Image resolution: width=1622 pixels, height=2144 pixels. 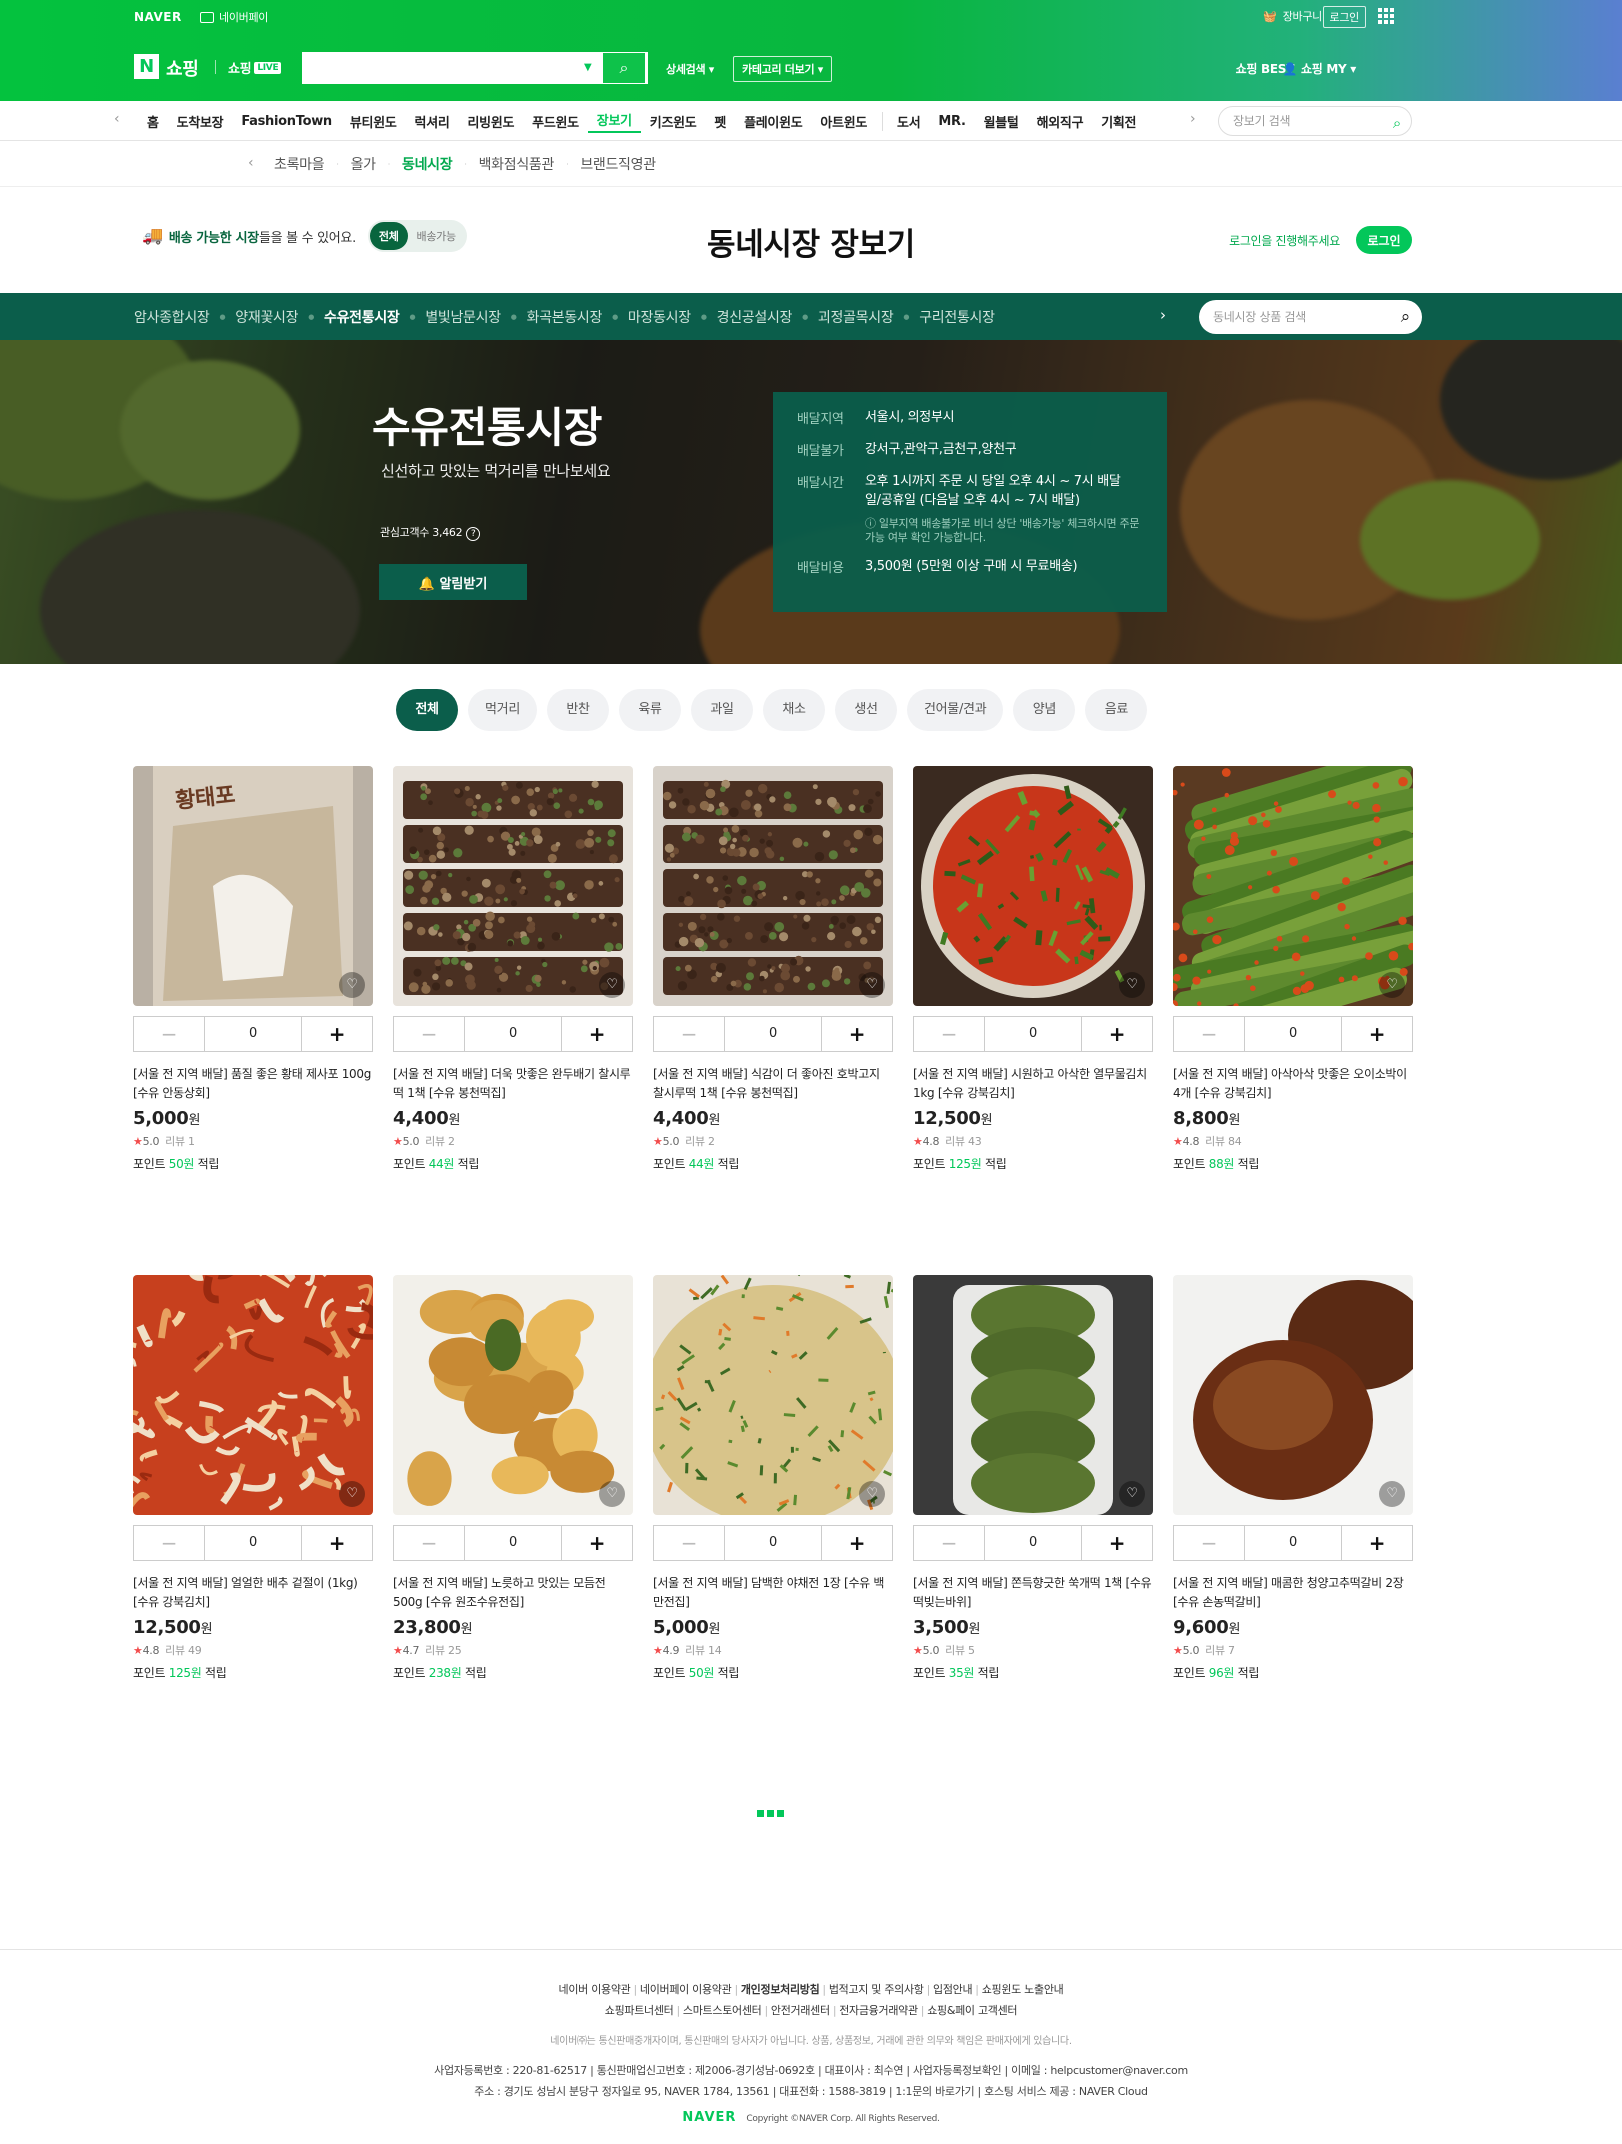 What do you see at coordinates (1033, 1593) in the screenshot?
I see `product-name: [서울 전 지역 배달] 쫀득향긋한 쑥개떡 1책 [수유 떡빚는바위]` at bounding box center [1033, 1593].